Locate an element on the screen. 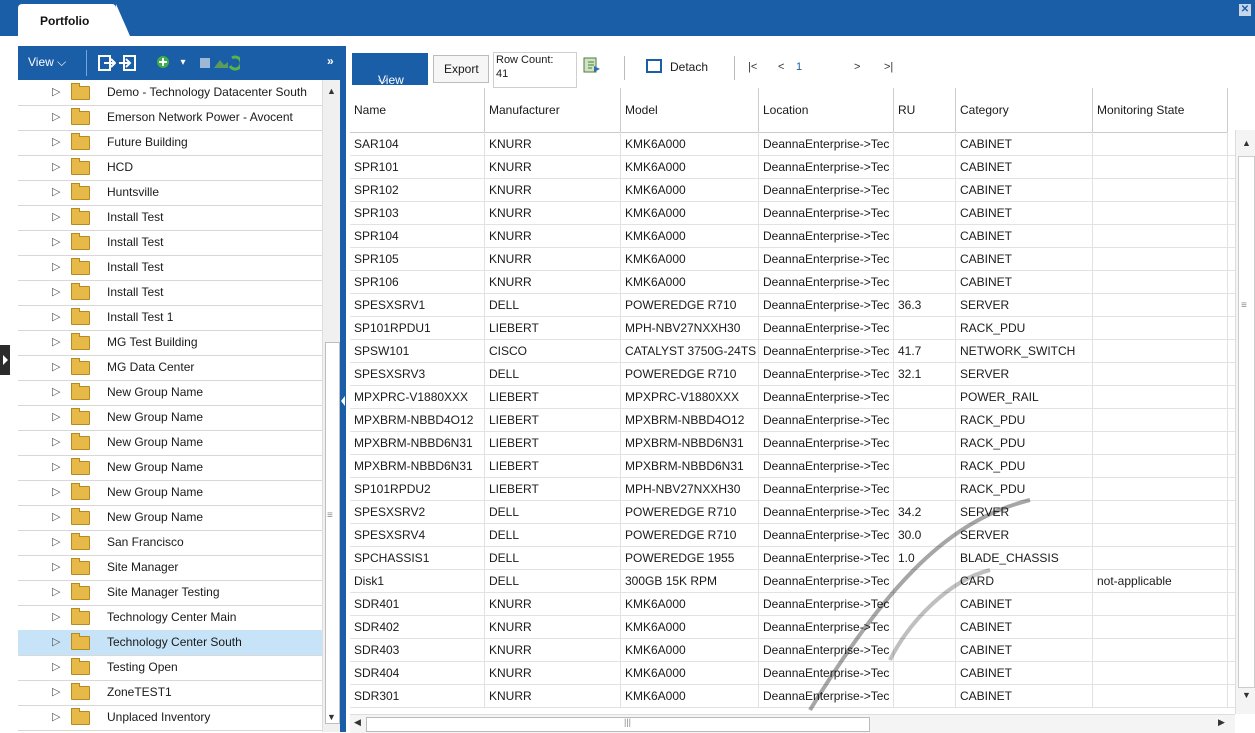 The image size is (1255, 733). chart-icon is located at coordinates (221, 63).